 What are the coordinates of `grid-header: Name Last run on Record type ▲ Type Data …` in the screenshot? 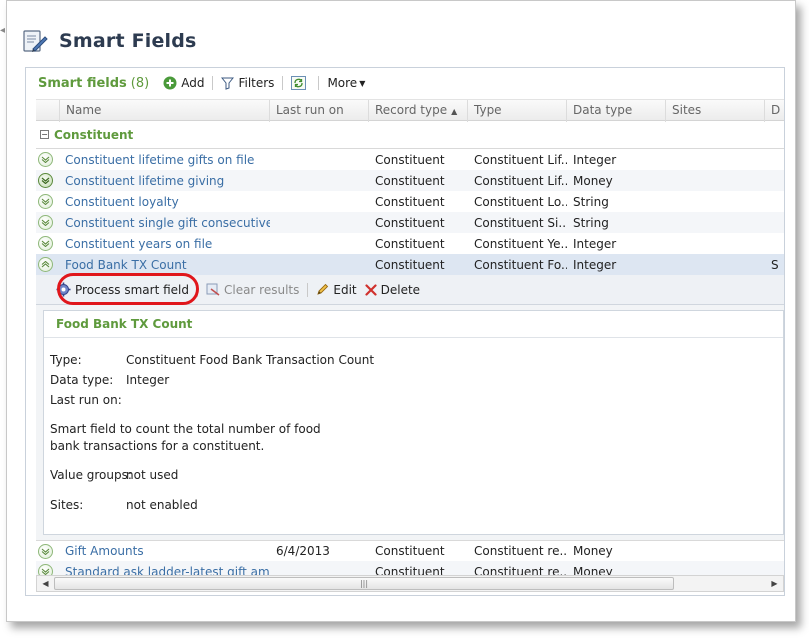 It's located at (410, 110).